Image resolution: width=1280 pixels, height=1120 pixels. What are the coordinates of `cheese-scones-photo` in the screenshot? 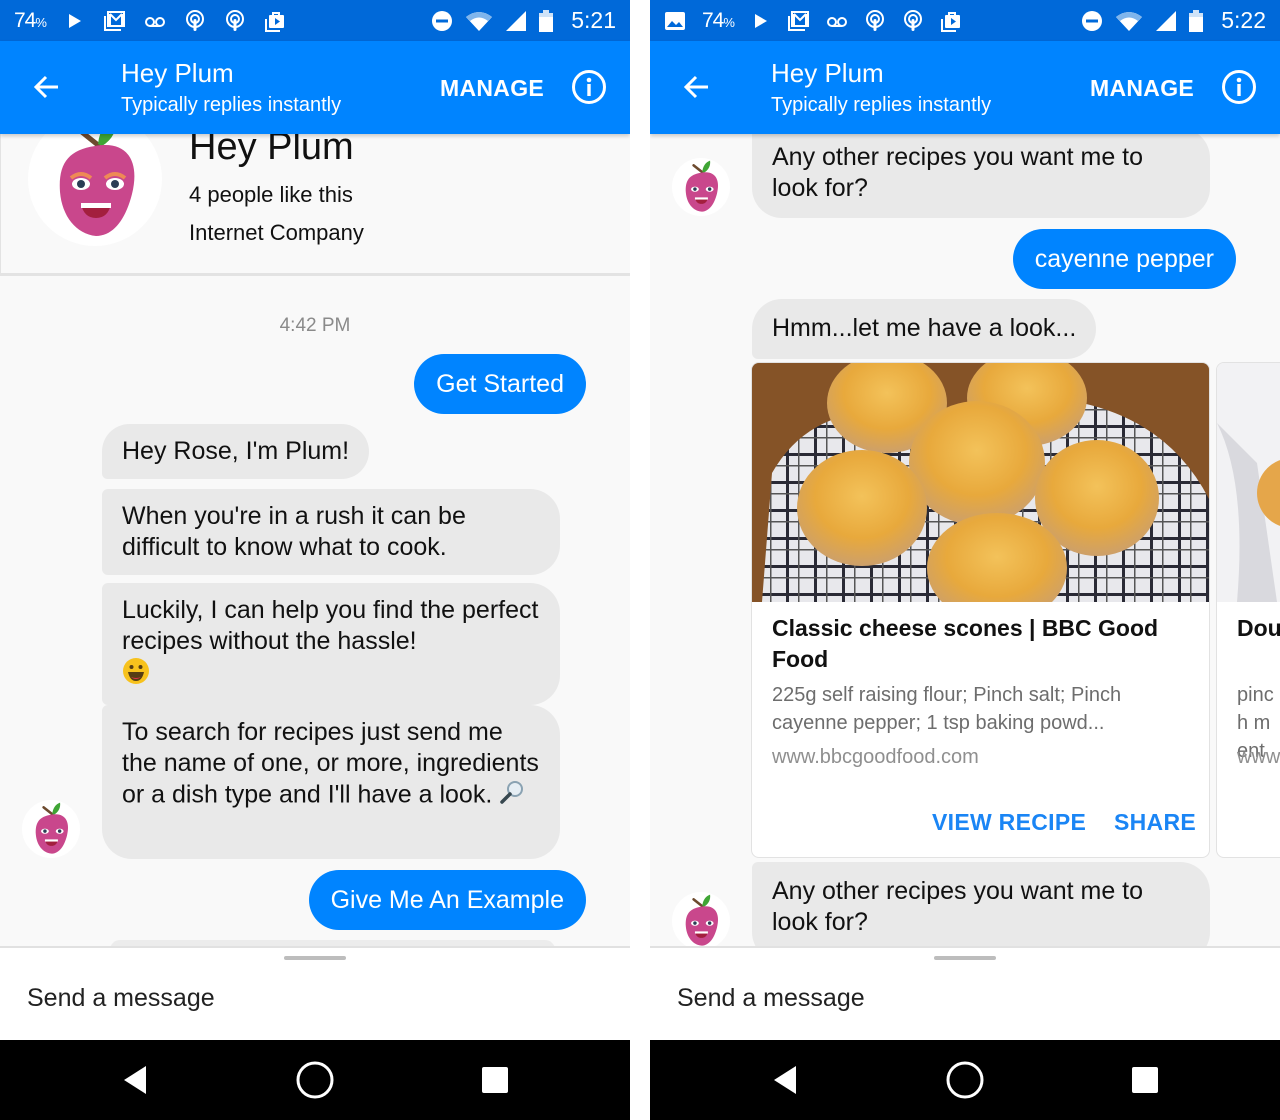 It's located at (980, 482).